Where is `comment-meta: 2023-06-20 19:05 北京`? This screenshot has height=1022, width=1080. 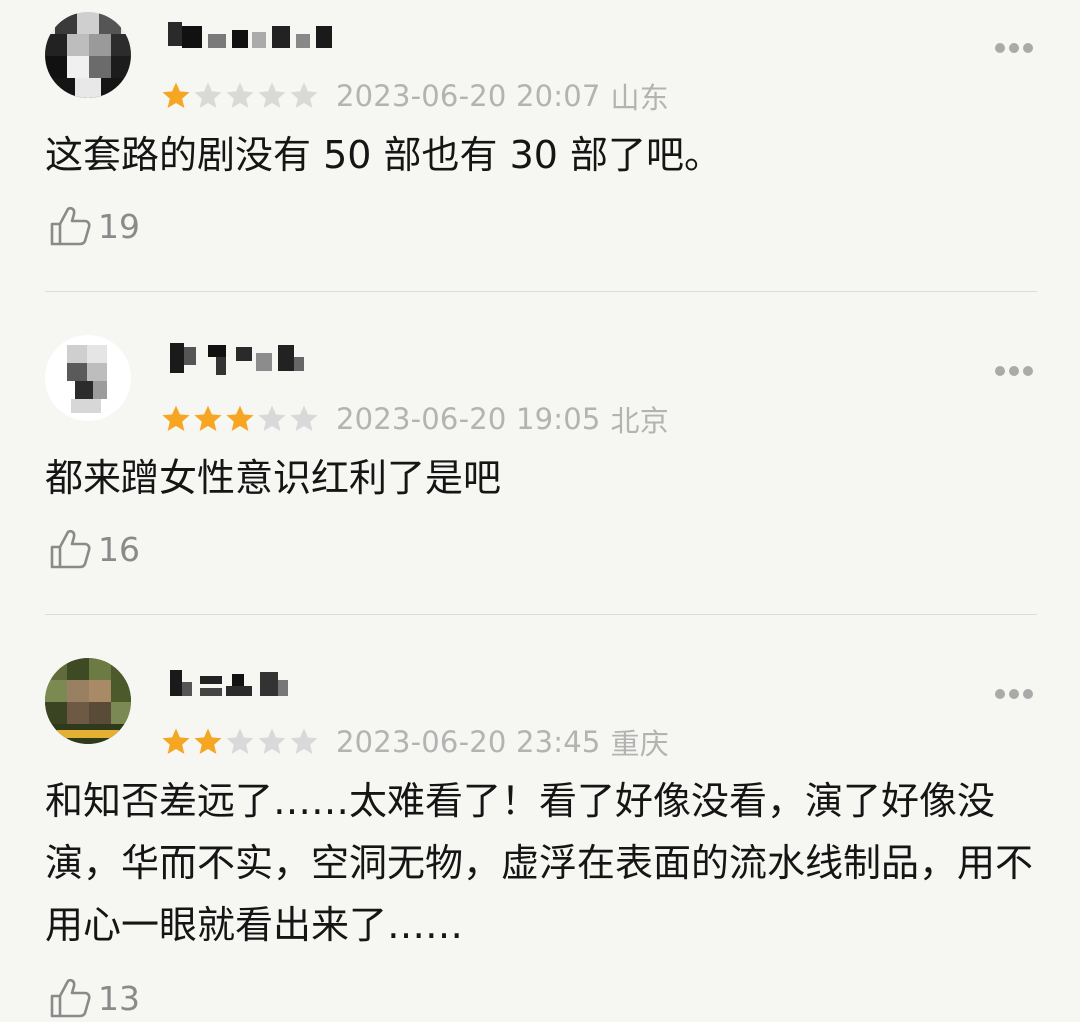 comment-meta: 2023-06-20 19:05 北京 is located at coordinates (414, 419).